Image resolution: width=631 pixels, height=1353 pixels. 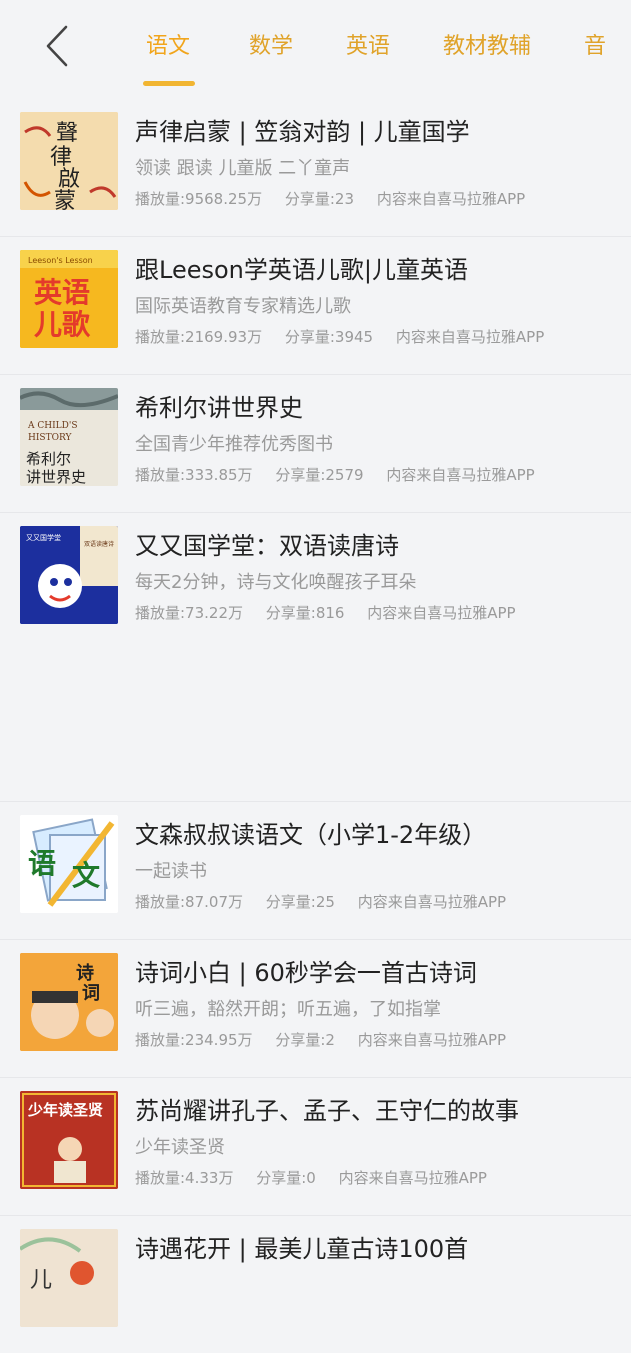 I want to click on item-subtitle: 全国青少年推荐优秀图书, so click(x=234, y=444).